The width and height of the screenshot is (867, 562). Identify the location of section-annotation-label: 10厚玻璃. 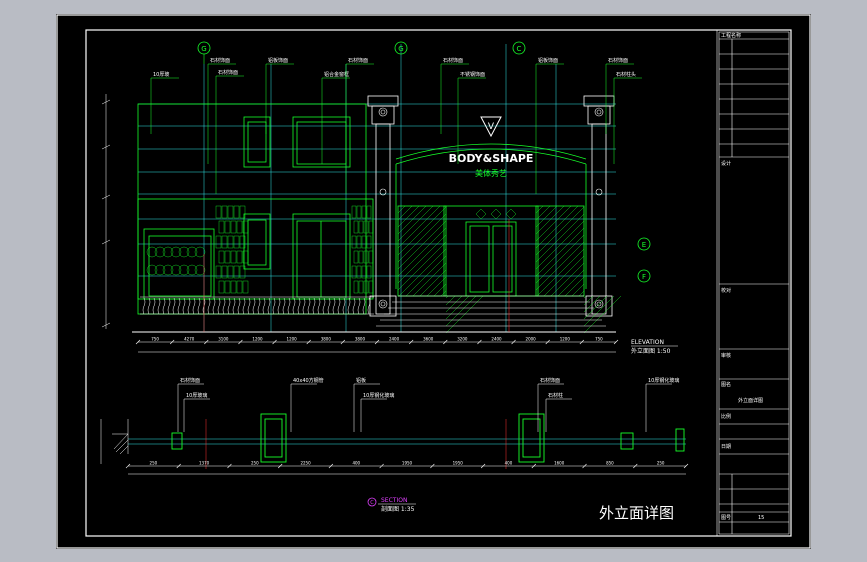
(196, 395).